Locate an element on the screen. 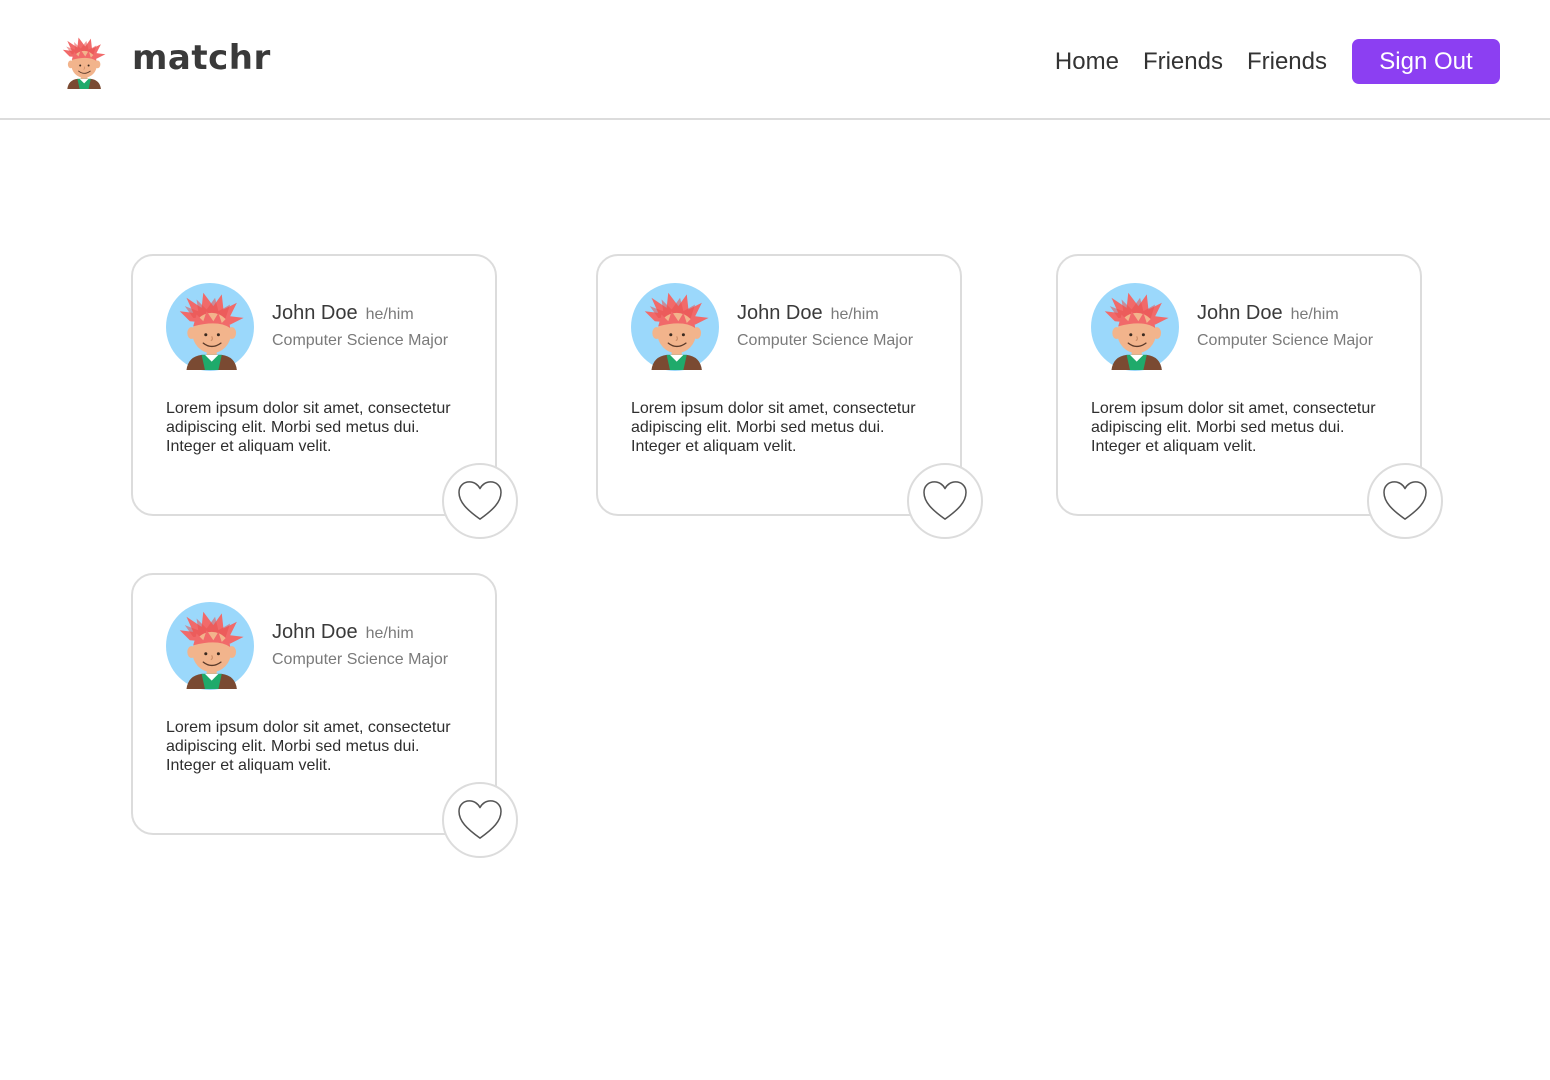 This screenshot has height=1080, width=1550. main-nav: Home Friends Friends Sign Out is located at coordinates (1277, 61).